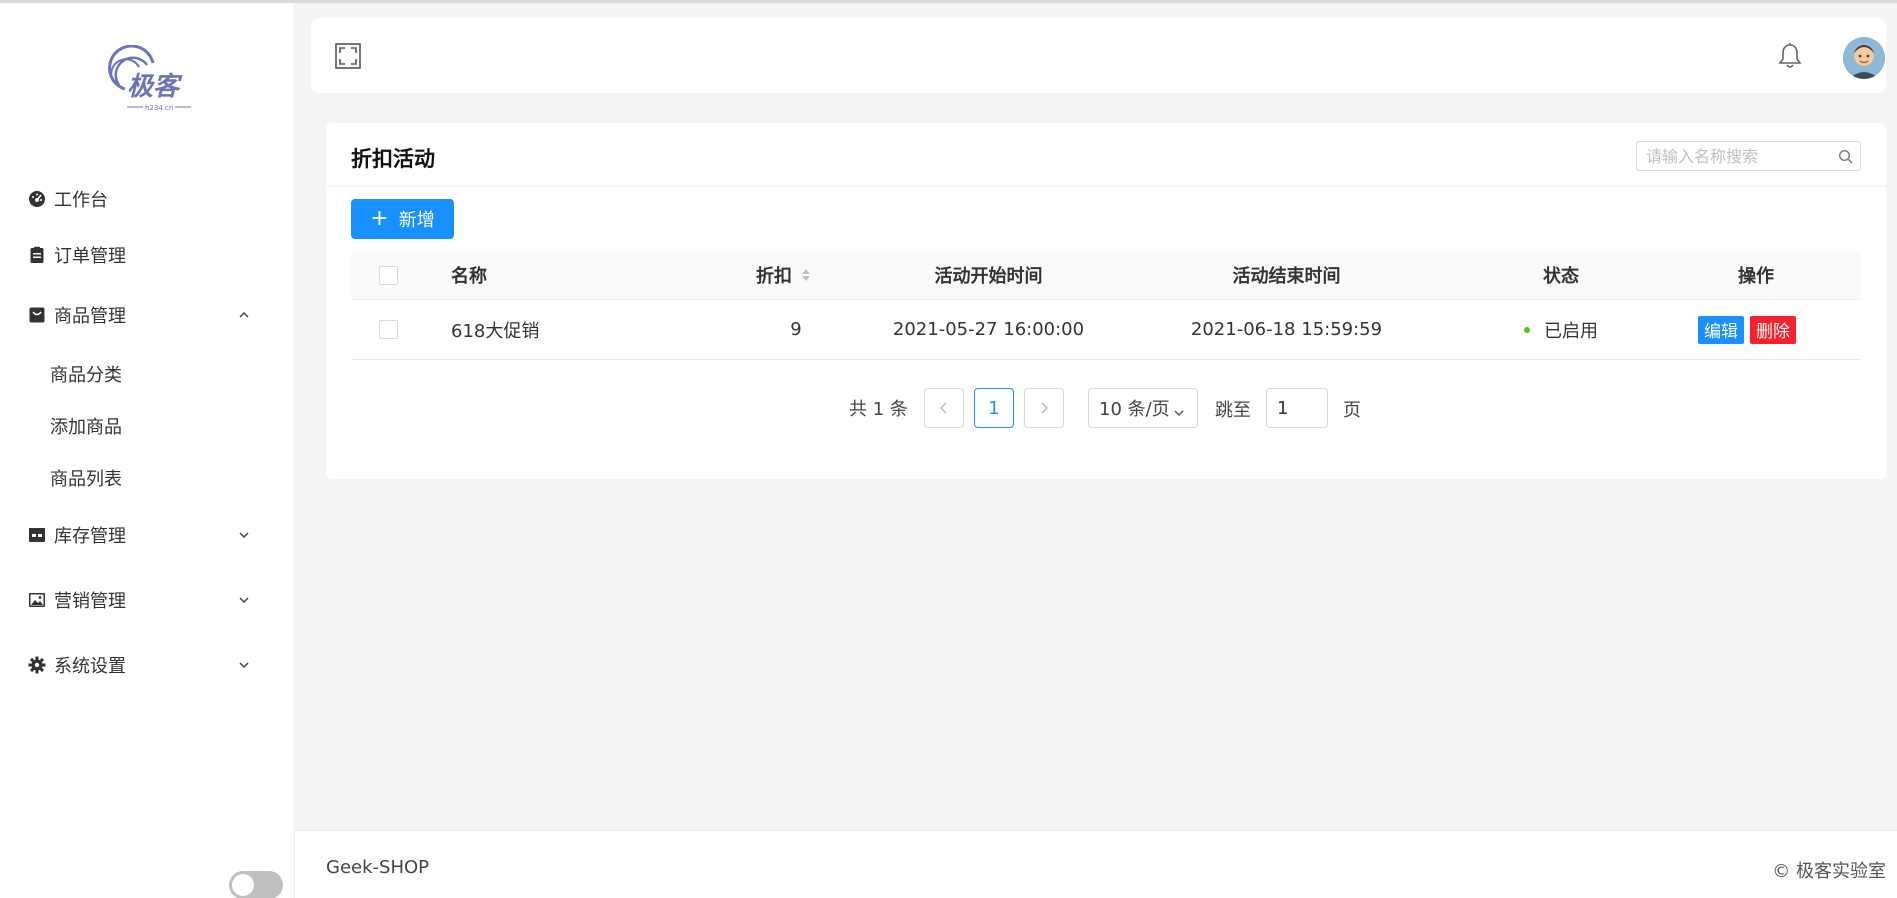  What do you see at coordinates (1732, 156) in the screenshot?
I see `search-input` at bounding box center [1732, 156].